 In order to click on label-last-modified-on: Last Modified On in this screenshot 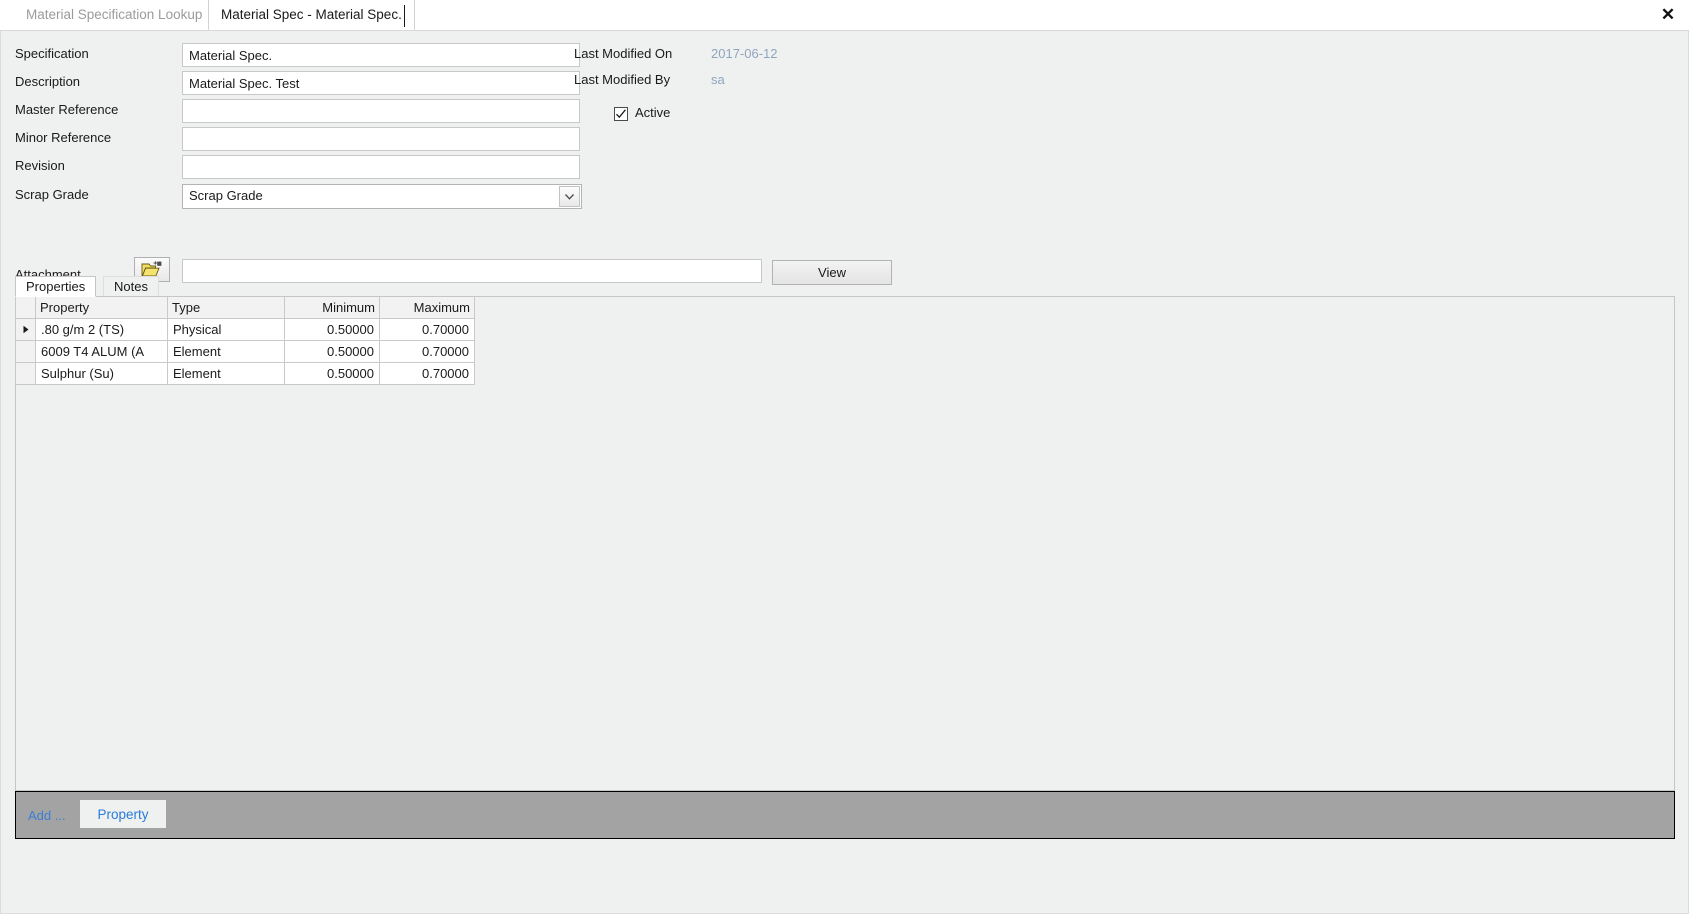, I will do `click(623, 53)`.